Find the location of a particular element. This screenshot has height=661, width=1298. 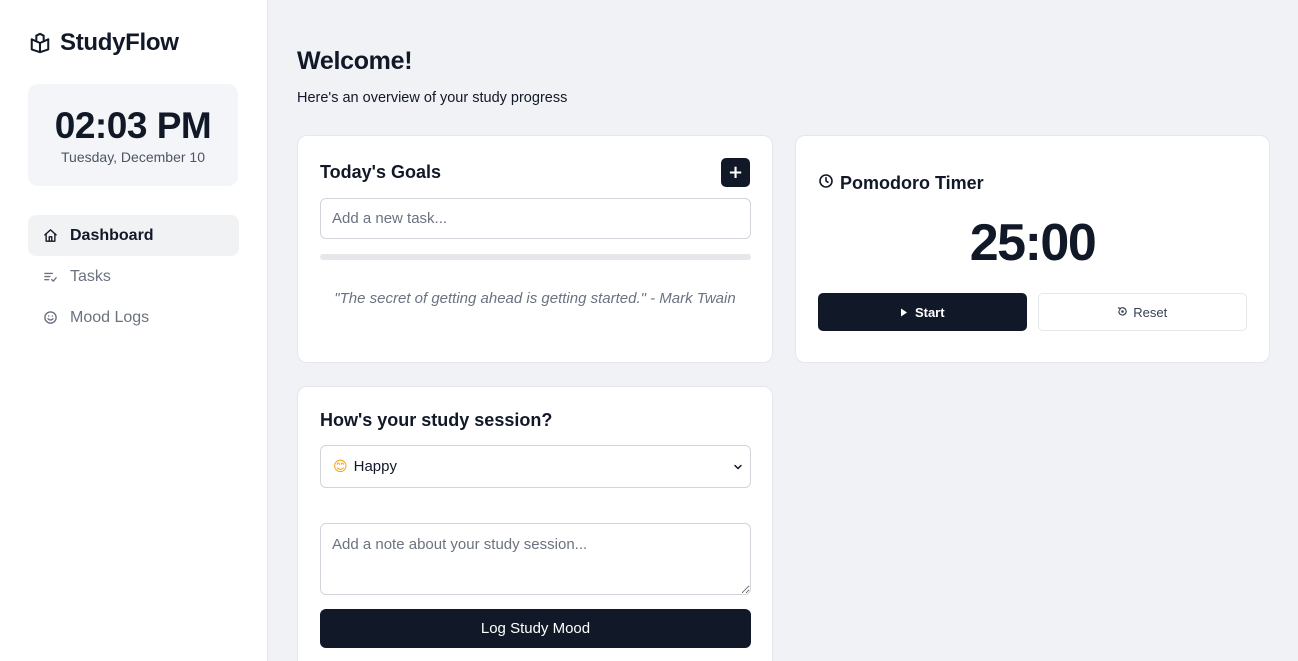

mood-select: 😊 Happy is located at coordinates (535, 466).